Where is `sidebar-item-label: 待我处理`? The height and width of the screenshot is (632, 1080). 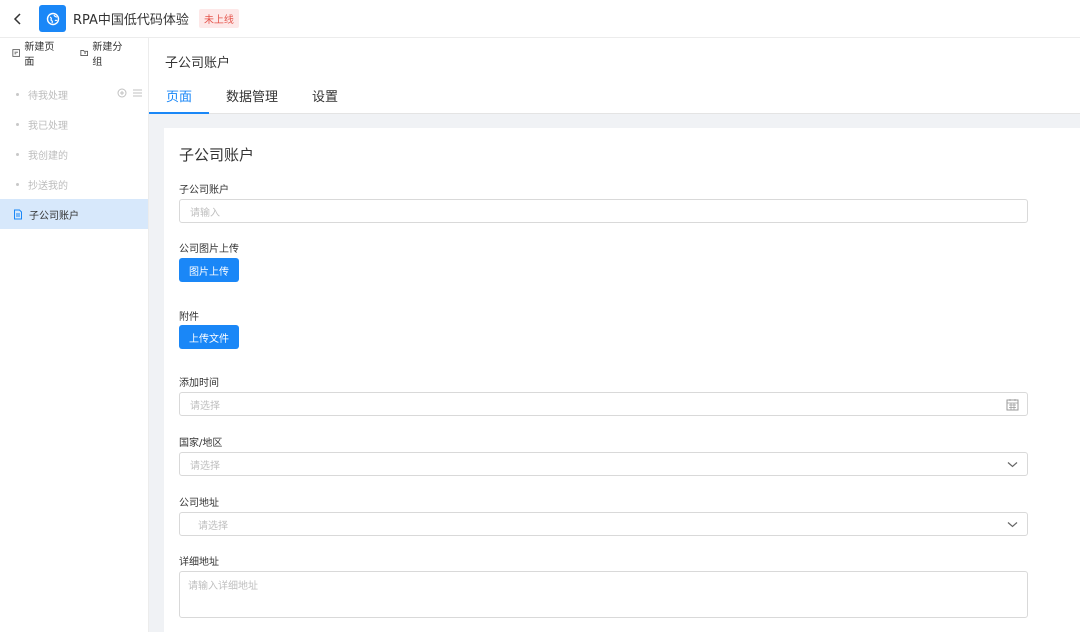
sidebar-item-label: 待我处理 is located at coordinates (48, 96).